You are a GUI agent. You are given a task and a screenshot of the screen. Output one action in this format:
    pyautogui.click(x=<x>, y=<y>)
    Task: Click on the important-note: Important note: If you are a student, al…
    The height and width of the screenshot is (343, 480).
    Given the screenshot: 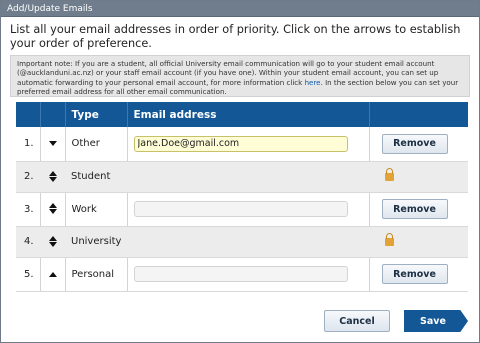 What is the action you would take?
    pyautogui.click(x=240, y=76)
    